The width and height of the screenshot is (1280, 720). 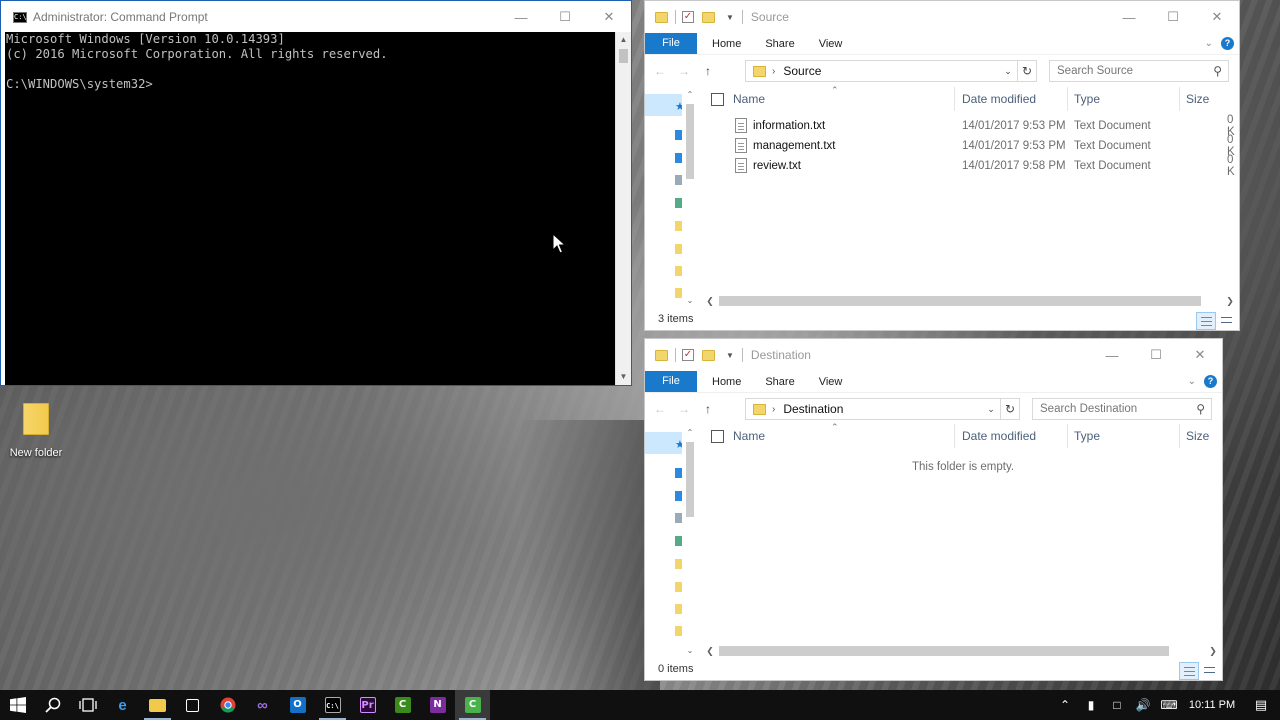 I want to click on expand-ribbon-icon: ⌄, so click(x=1209, y=43).